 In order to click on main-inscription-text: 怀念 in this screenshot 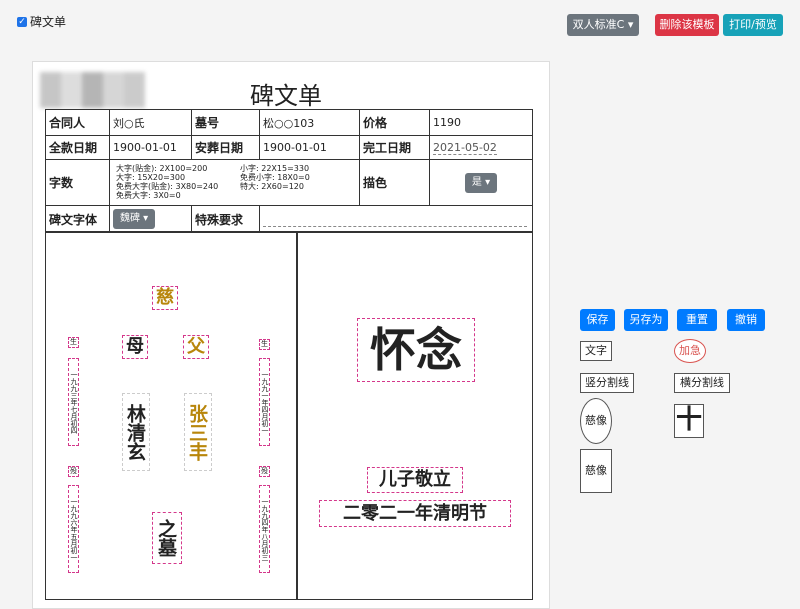, I will do `click(416, 350)`.